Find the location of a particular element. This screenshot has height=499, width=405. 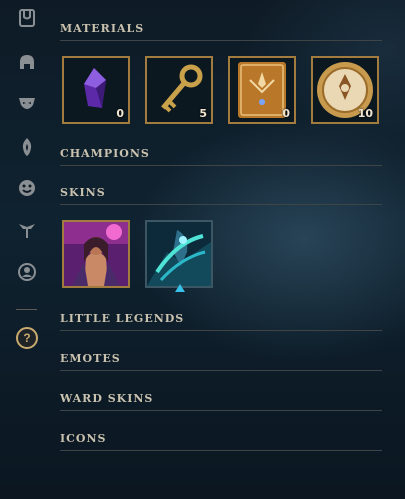

flame-icon is located at coordinates (27, 147).